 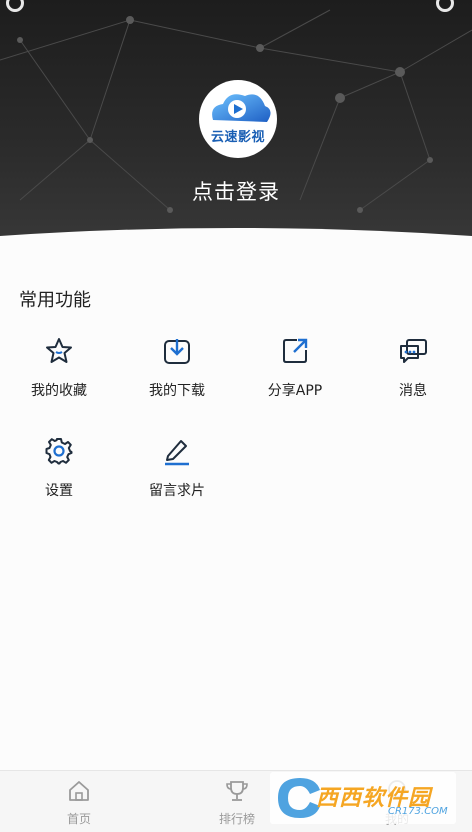 I want to click on share-app-label: 分享APP, so click(x=295, y=391).